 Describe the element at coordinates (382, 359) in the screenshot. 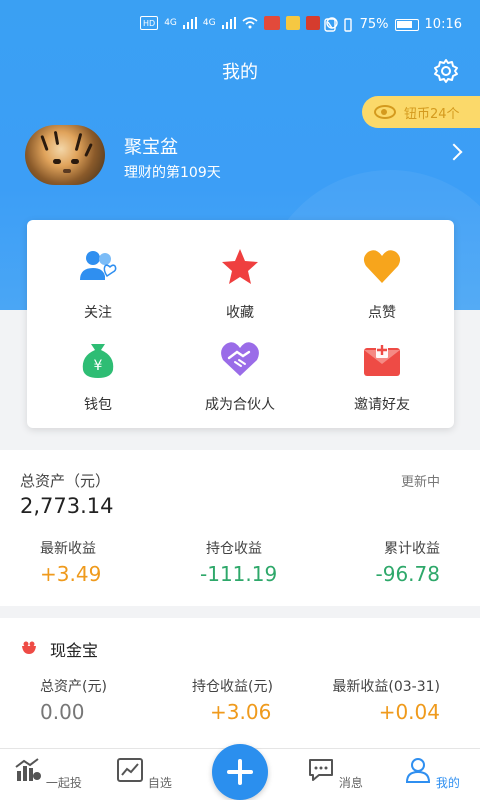

I see `invite-envelope-icon` at that location.